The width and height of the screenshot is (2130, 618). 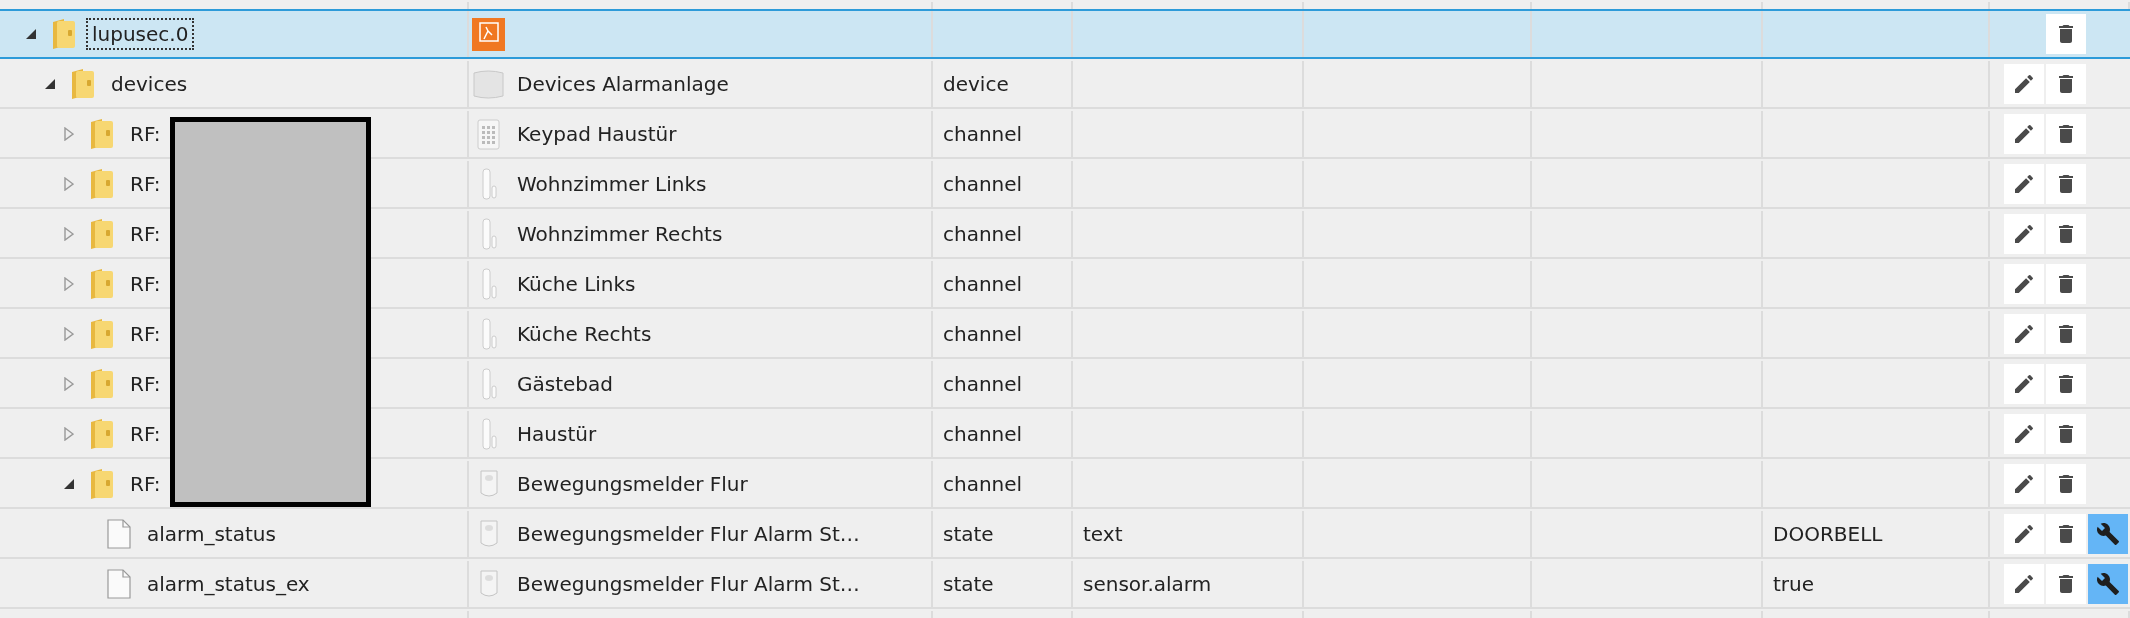 I want to click on tree-row: alarm_status_ex Bewegungsmelder Flur Alarm St… state sensor.alarm true, so click(x=1065, y=584).